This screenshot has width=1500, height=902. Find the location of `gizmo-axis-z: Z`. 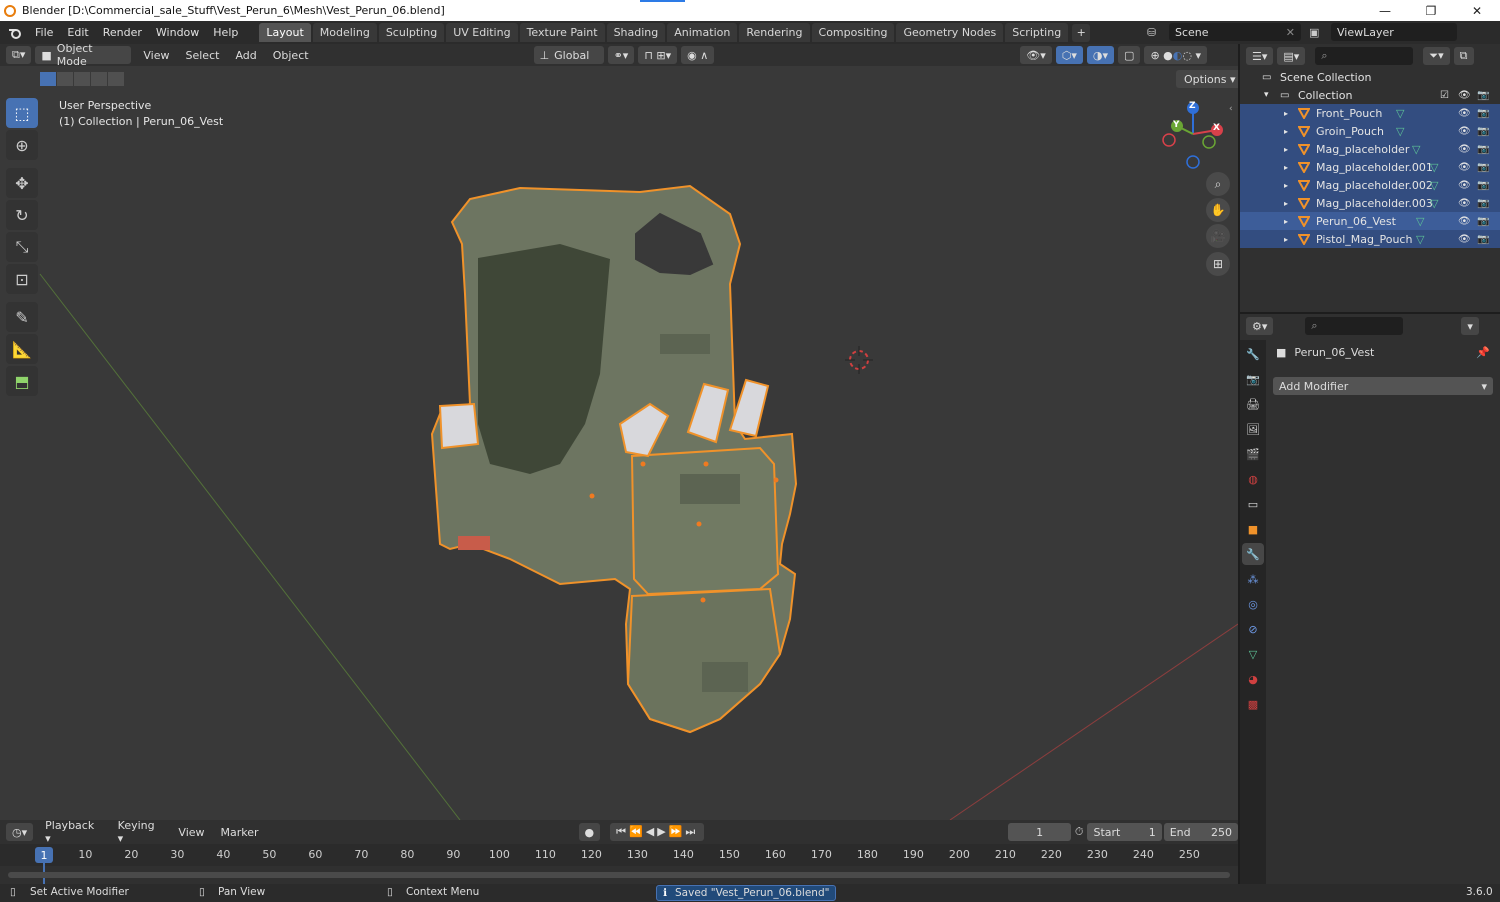

gizmo-axis-z: Z is located at coordinates (1192, 106).